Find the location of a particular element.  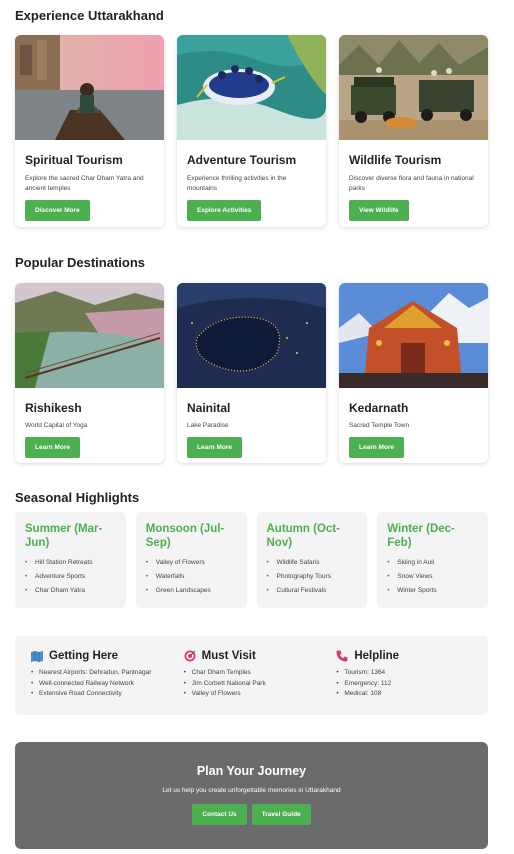

explore-activities-button: Explore Activities is located at coordinates (224, 210).